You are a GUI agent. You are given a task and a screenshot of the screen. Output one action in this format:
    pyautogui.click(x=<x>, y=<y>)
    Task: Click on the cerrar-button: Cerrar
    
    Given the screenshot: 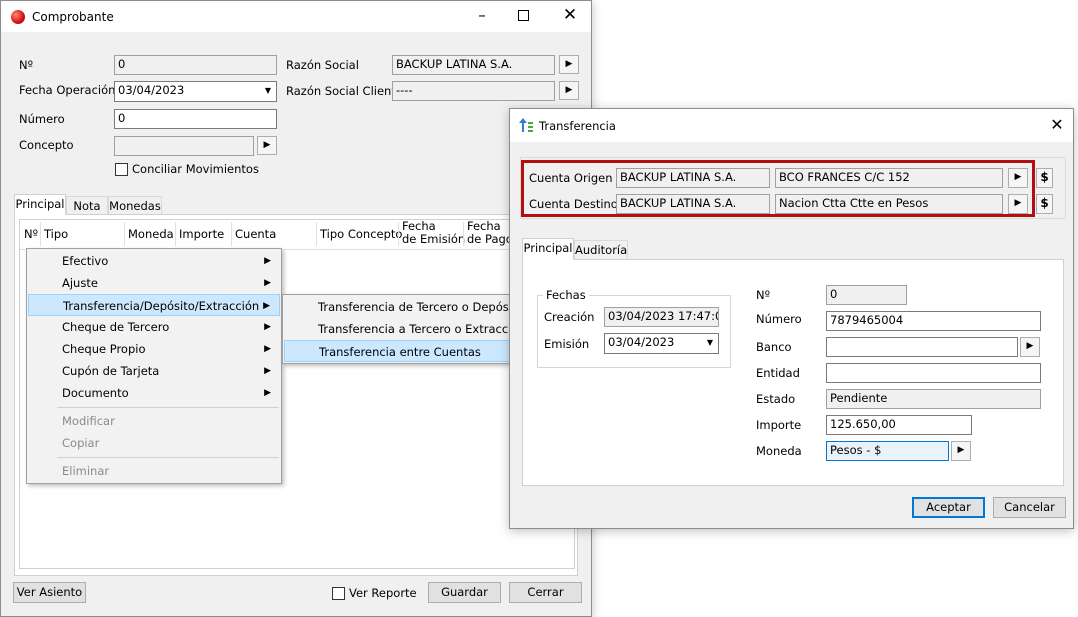 What is the action you would take?
    pyautogui.click(x=545, y=592)
    